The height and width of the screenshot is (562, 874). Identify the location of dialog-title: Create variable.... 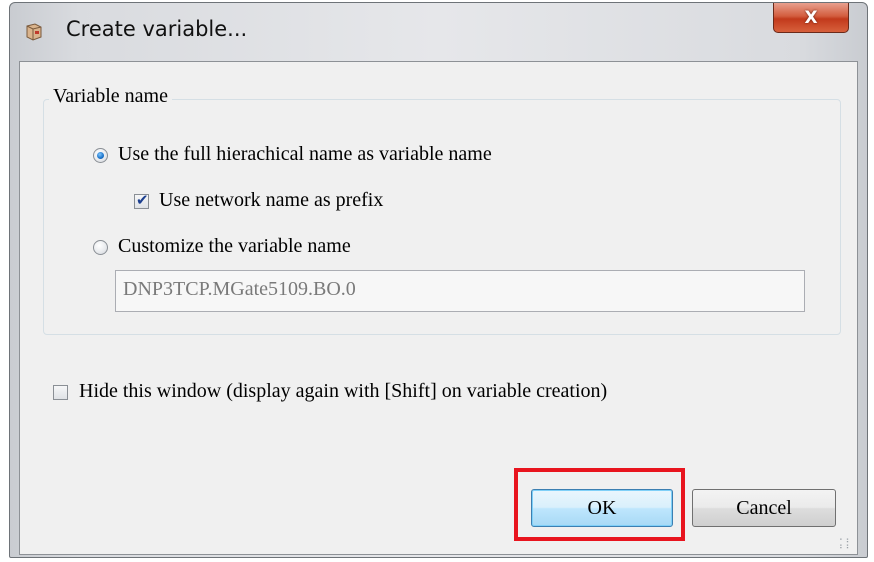
(157, 29).